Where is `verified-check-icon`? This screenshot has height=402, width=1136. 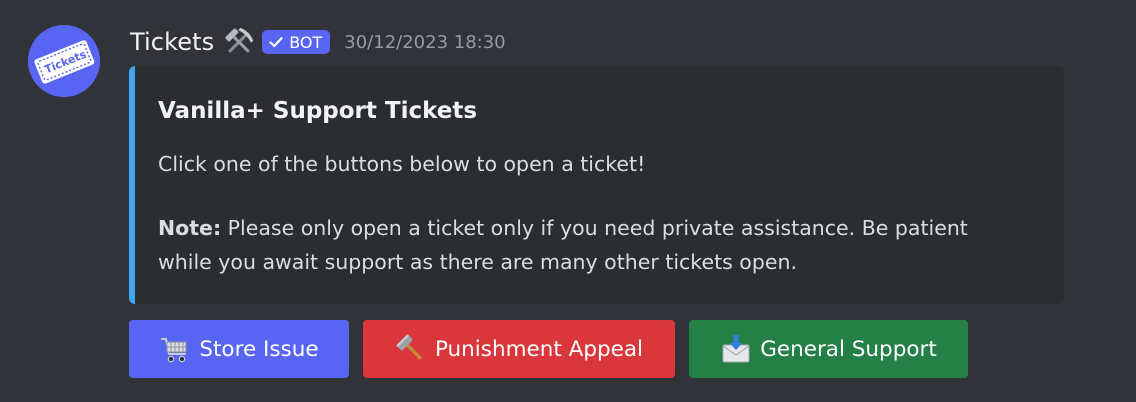
verified-check-icon is located at coordinates (276, 42).